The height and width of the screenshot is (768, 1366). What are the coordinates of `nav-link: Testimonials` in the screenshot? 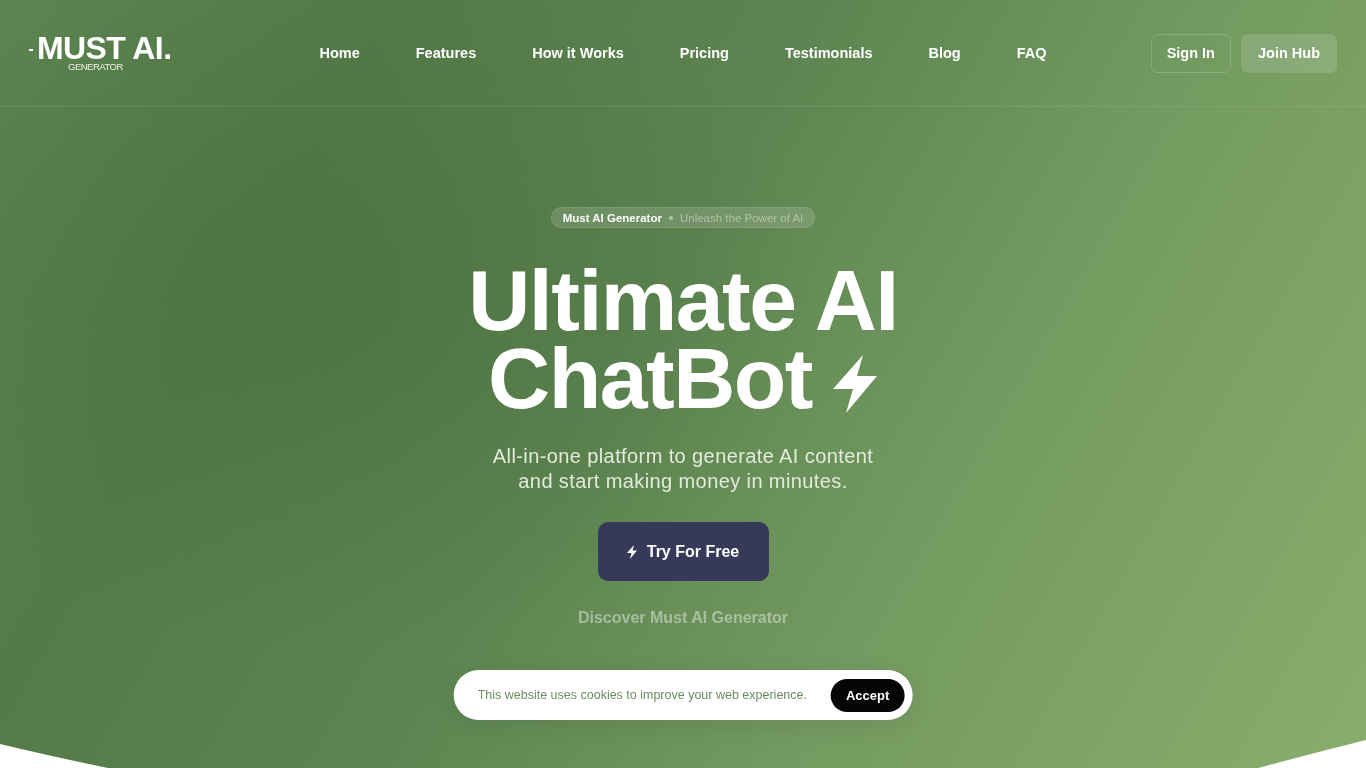 It's located at (828, 53).